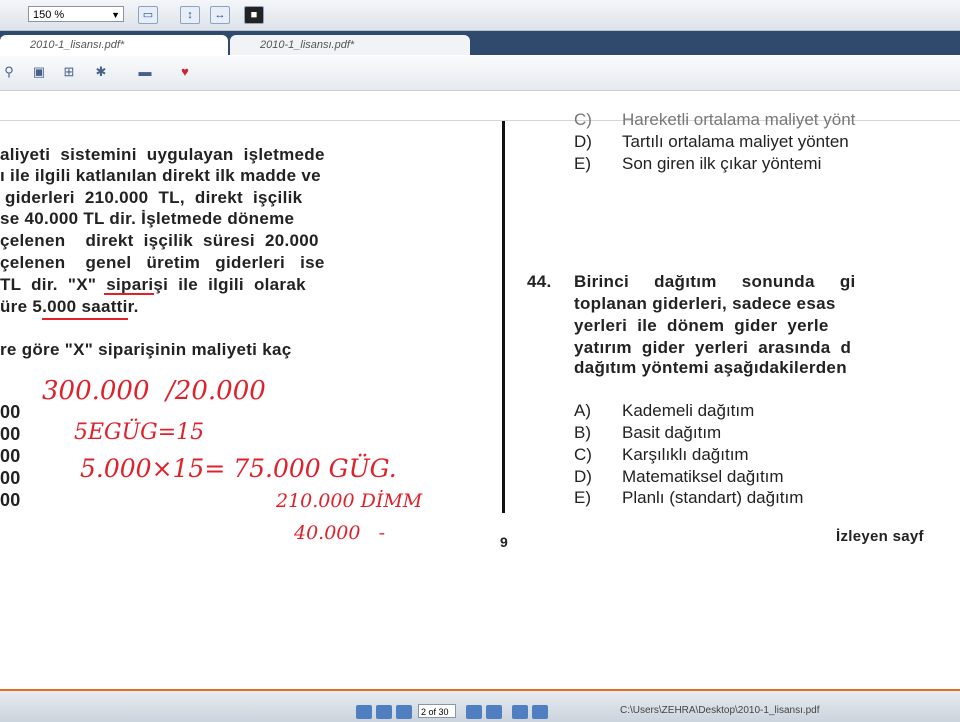 This screenshot has height=722, width=960. Describe the element at coordinates (384, 712) in the screenshot. I see `previous-page-icon` at that location.